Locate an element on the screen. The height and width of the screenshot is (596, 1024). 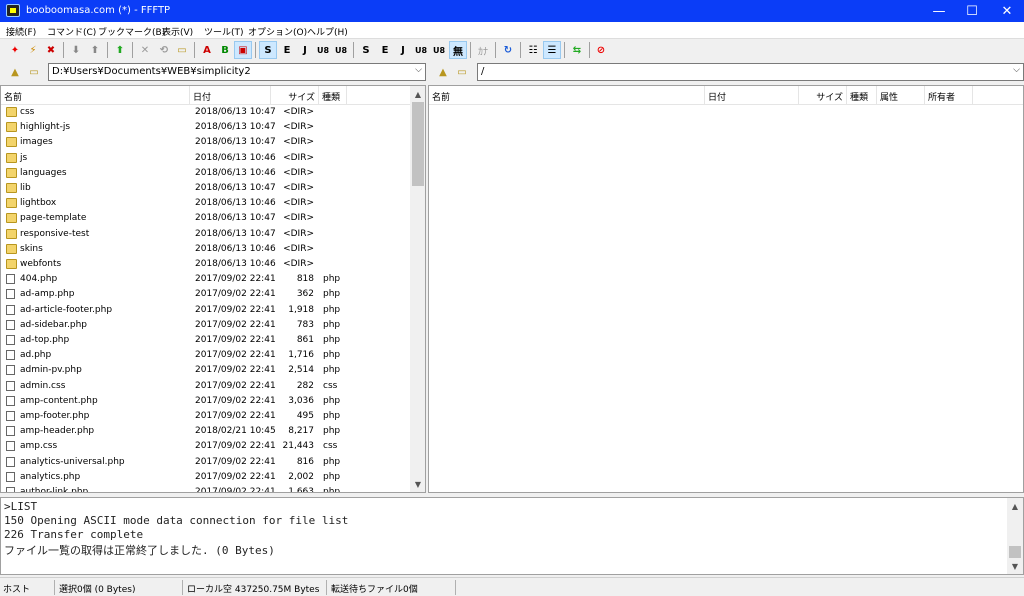
jis-icon: J is located at coordinates (305, 50).